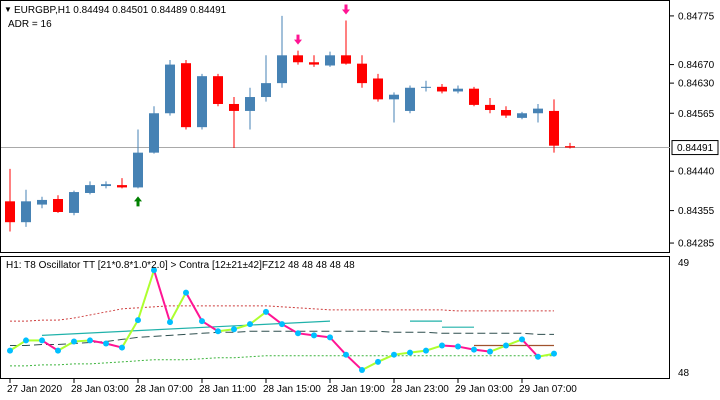  Describe the element at coordinates (228, 389) in the screenshot. I see `time-tick-label: 28 Jan 11:00` at that location.